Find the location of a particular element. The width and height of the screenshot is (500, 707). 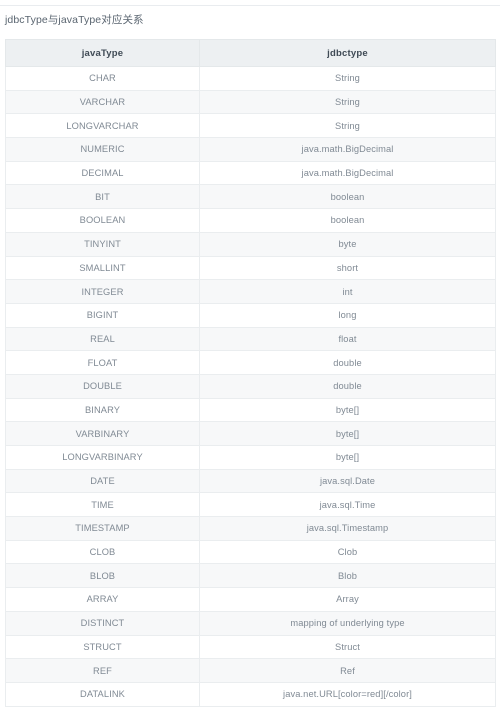

cell-javatype: REF is located at coordinates (102, 670).